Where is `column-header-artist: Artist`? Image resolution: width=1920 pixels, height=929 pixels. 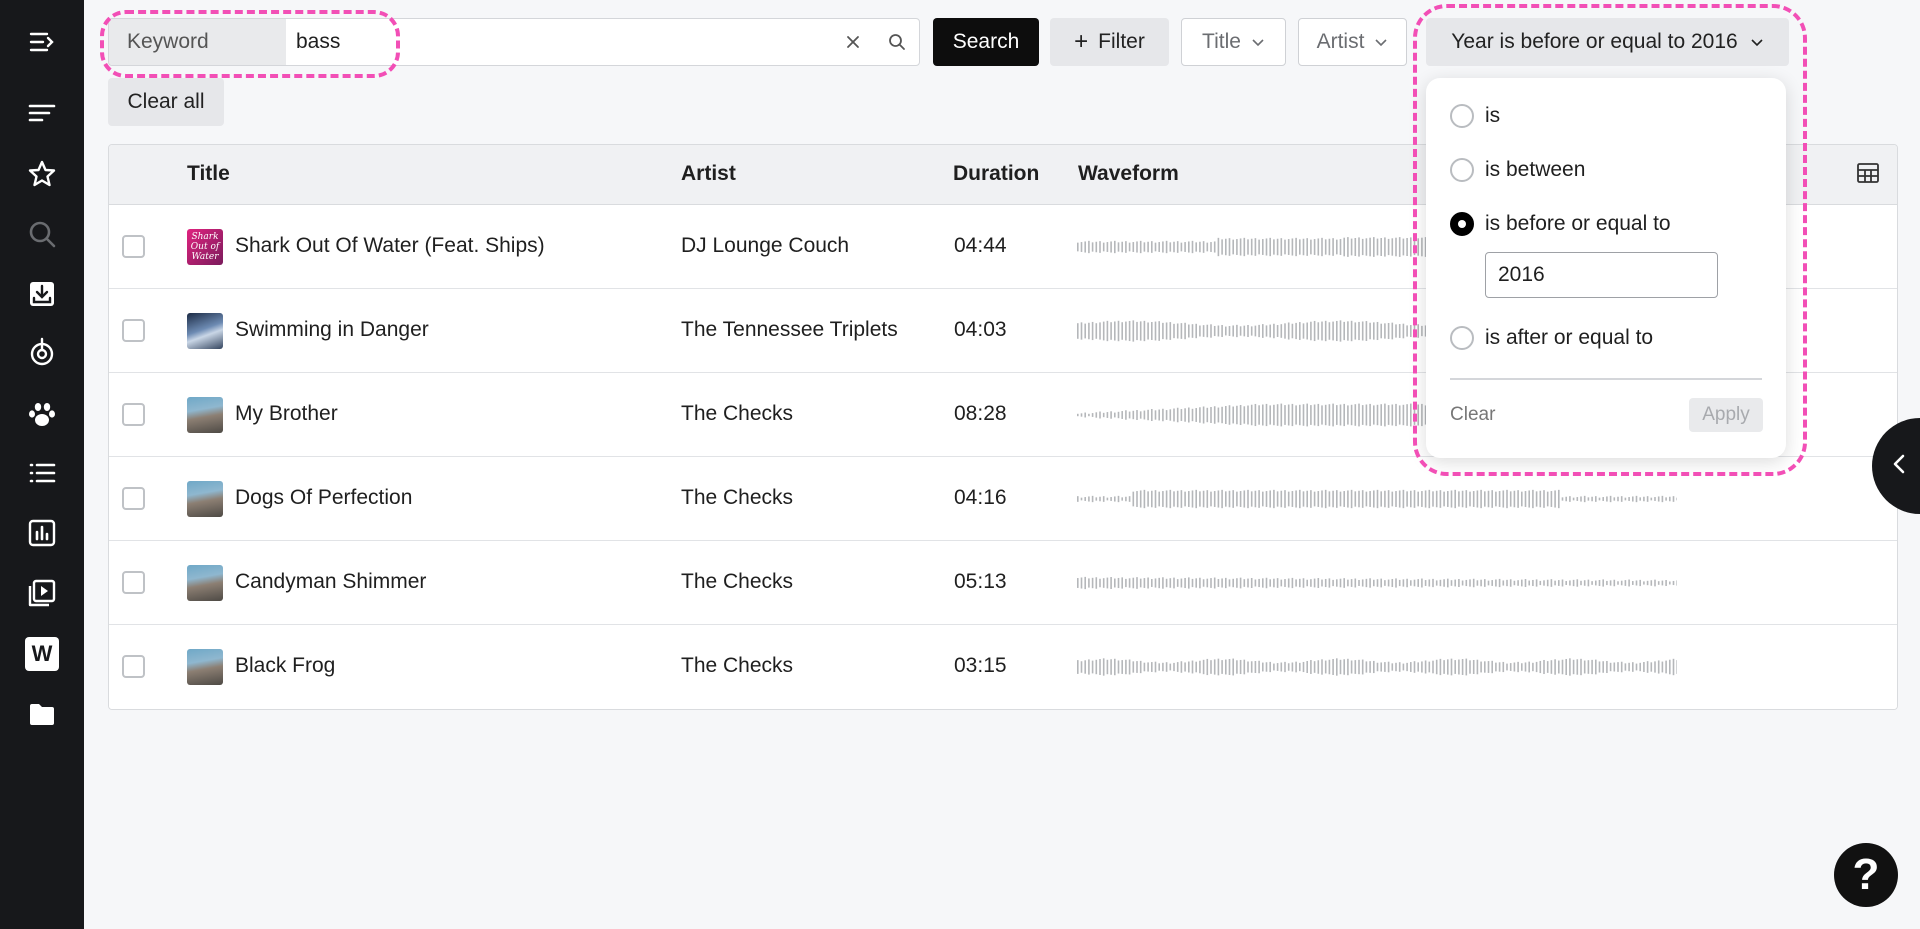 column-header-artist: Artist is located at coordinates (708, 174).